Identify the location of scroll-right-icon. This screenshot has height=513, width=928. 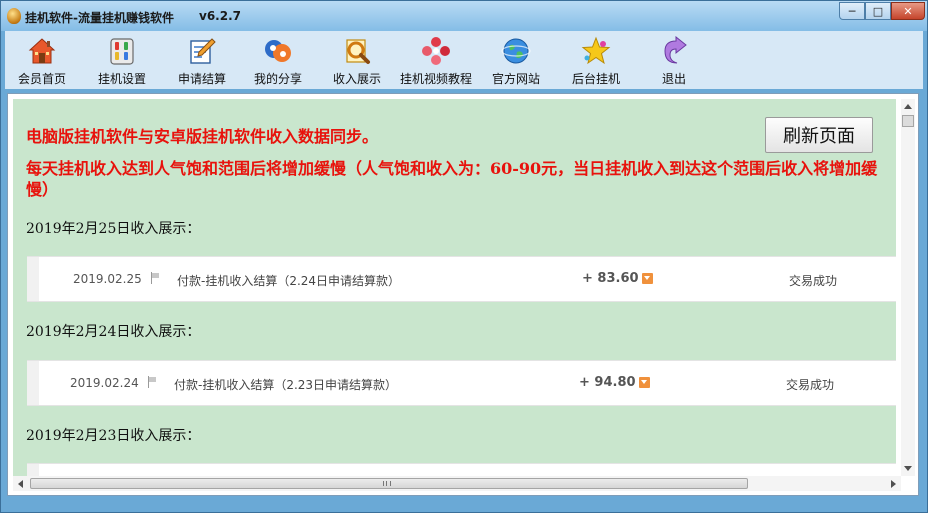
(893, 484).